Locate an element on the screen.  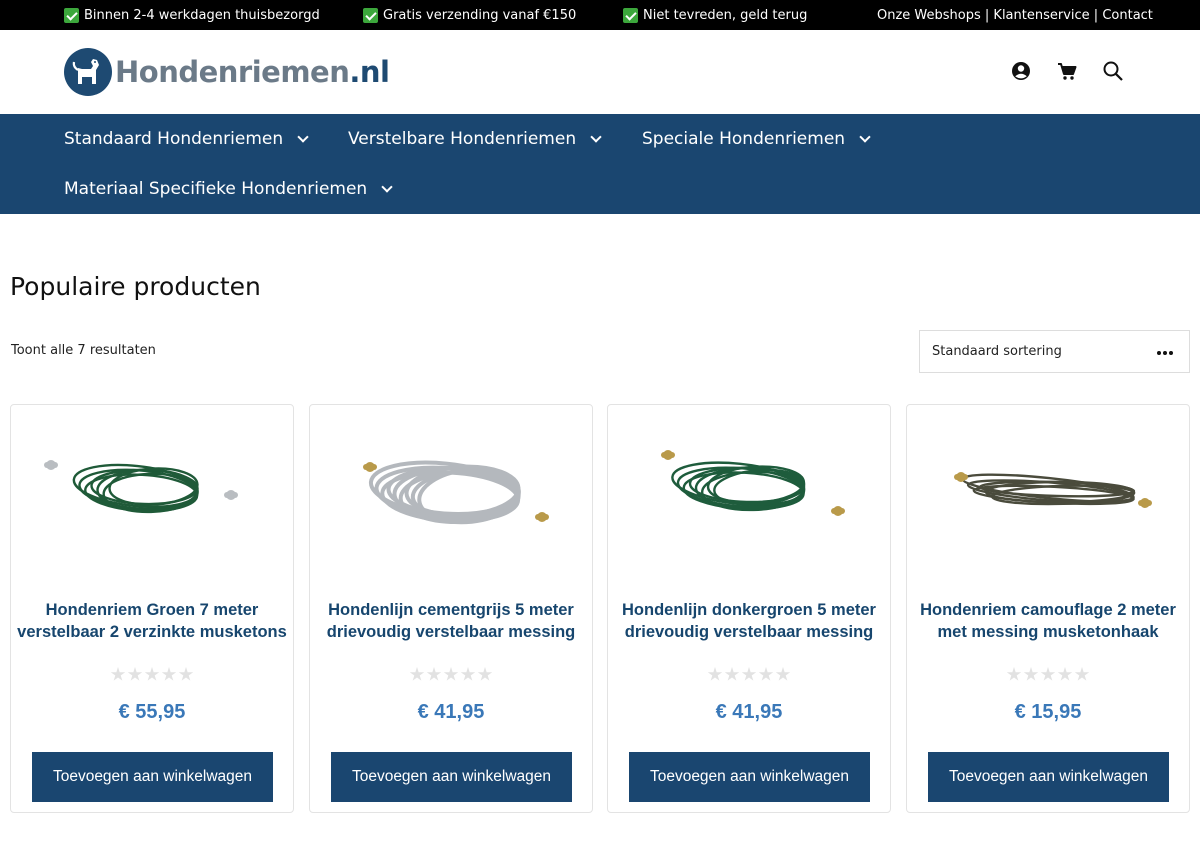
usp-money-back: Niet tevreden, geld terug is located at coordinates (715, 15).